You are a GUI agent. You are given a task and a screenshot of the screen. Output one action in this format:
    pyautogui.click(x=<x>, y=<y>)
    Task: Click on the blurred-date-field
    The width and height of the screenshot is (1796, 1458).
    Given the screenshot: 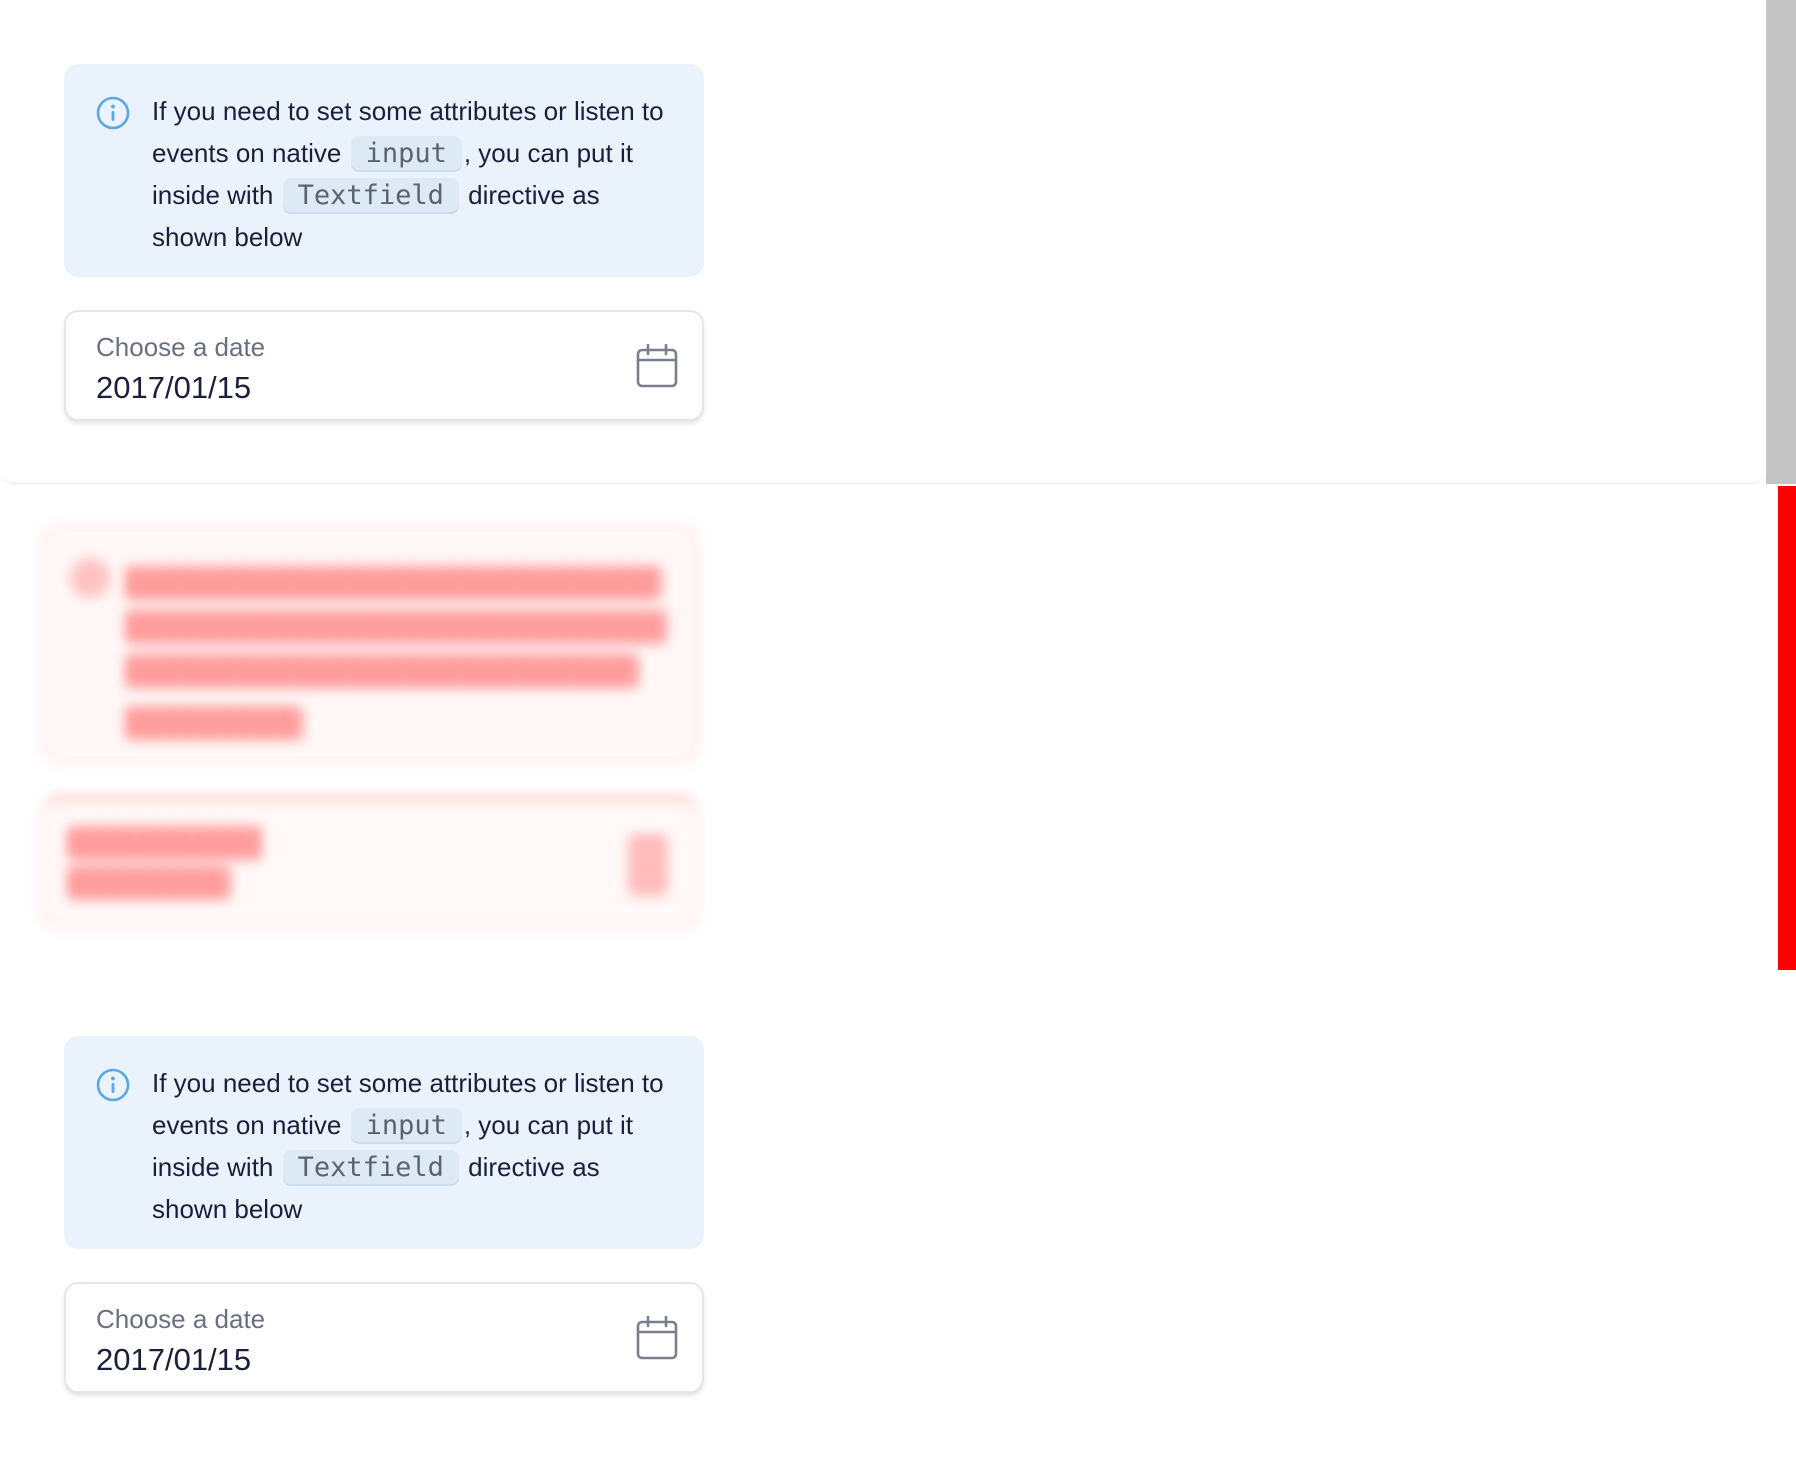 What is the action you would take?
    pyautogui.click(x=370, y=864)
    